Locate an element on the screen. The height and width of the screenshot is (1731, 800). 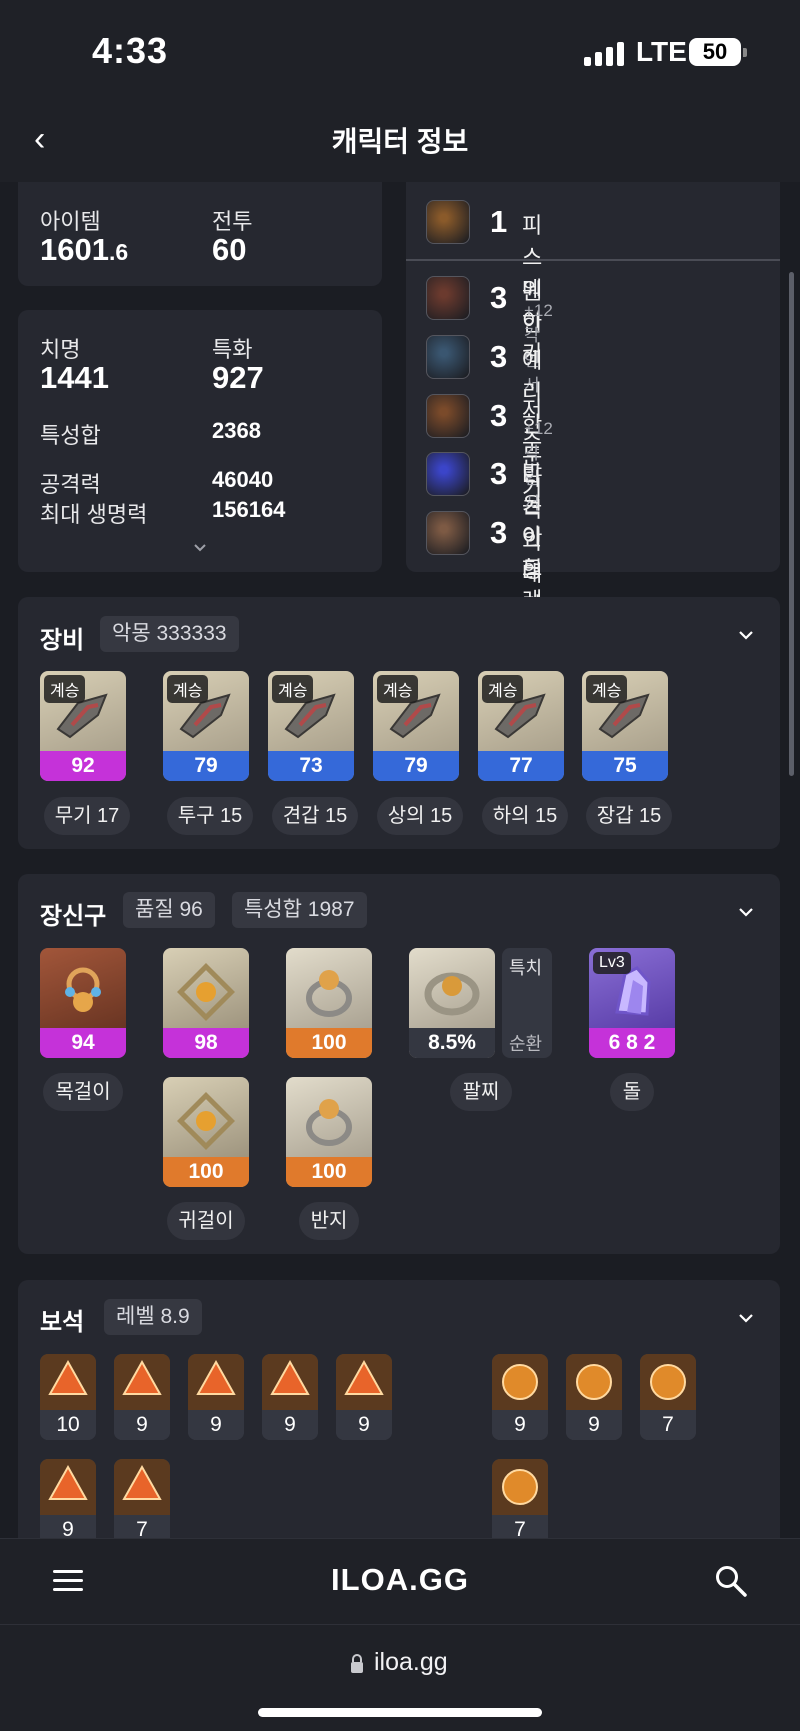
equipment-label: 투구 15 is located at coordinates (210, 816).